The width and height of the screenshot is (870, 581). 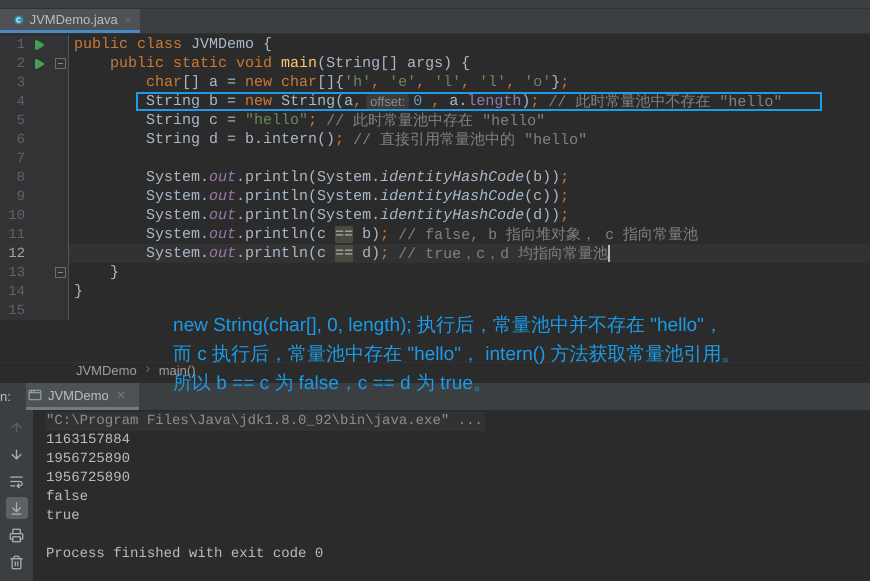 I want to click on code-line: char[] a = new char[]{'h', 'e', 'l', 'l', 'o'};, so click(x=358, y=82).